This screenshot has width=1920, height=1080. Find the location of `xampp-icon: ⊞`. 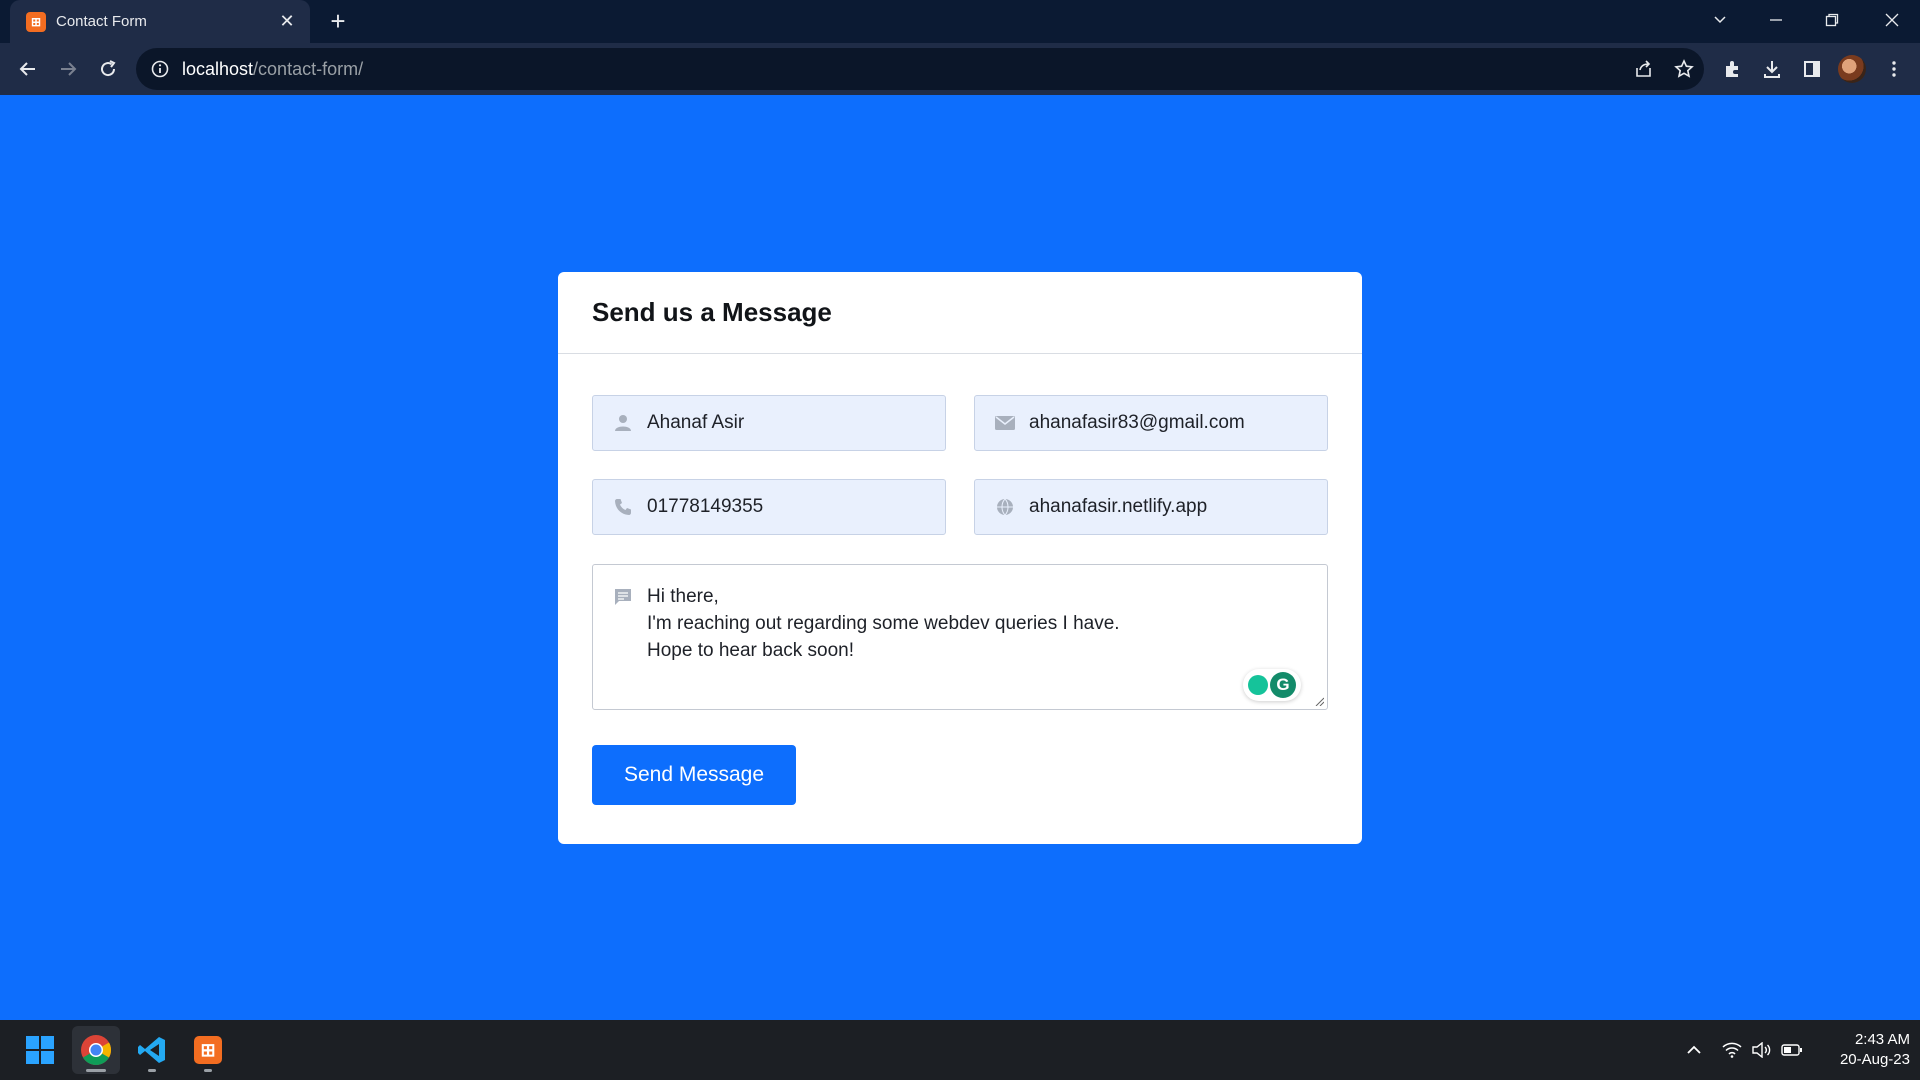

xampp-icon: ⊞ is located at coordinates (208, 1050).